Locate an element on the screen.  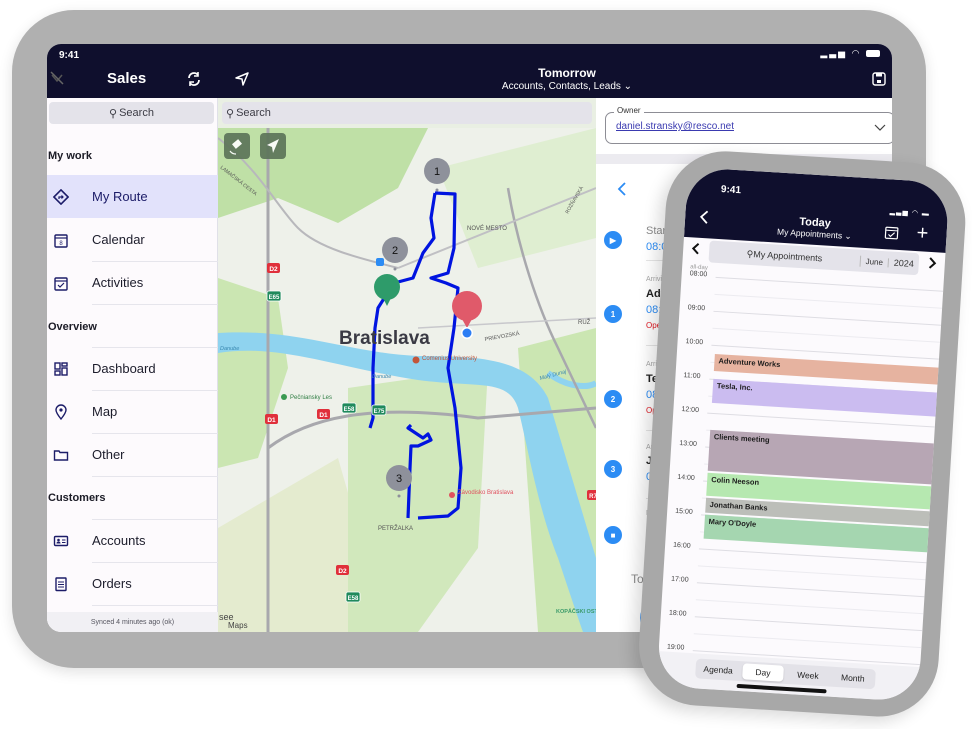
calendar-icon: 8 is located at coordinates (61, 240).